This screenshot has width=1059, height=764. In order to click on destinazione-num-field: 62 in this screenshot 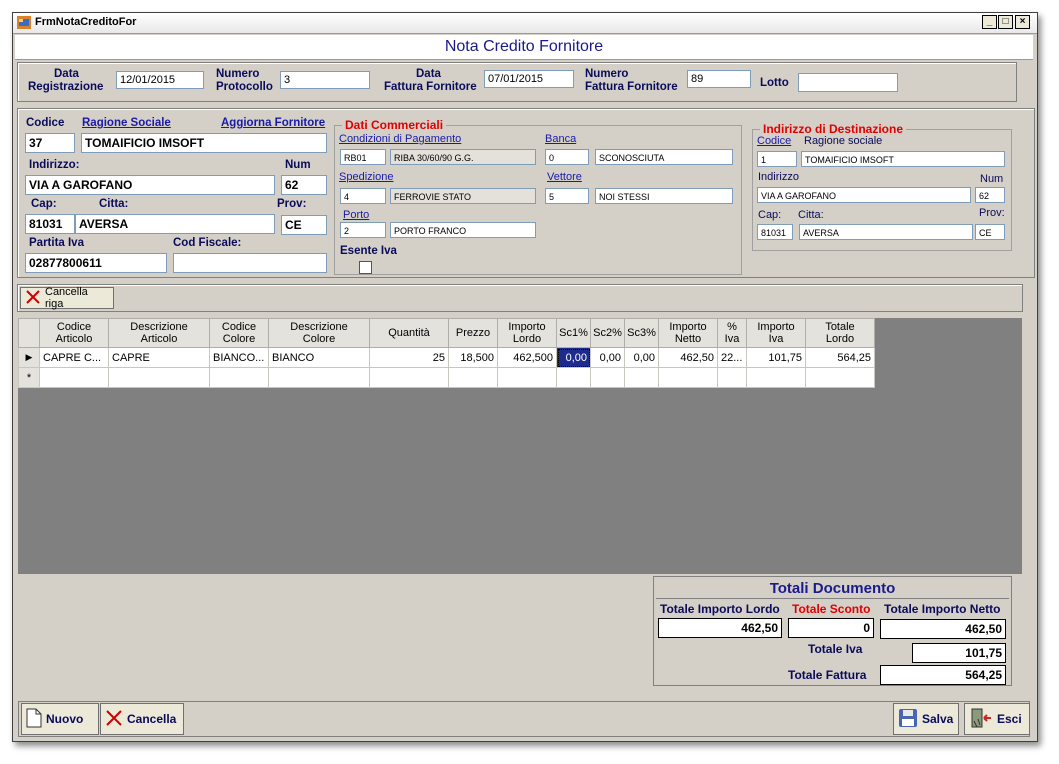, I will do `click(990, 195)`.